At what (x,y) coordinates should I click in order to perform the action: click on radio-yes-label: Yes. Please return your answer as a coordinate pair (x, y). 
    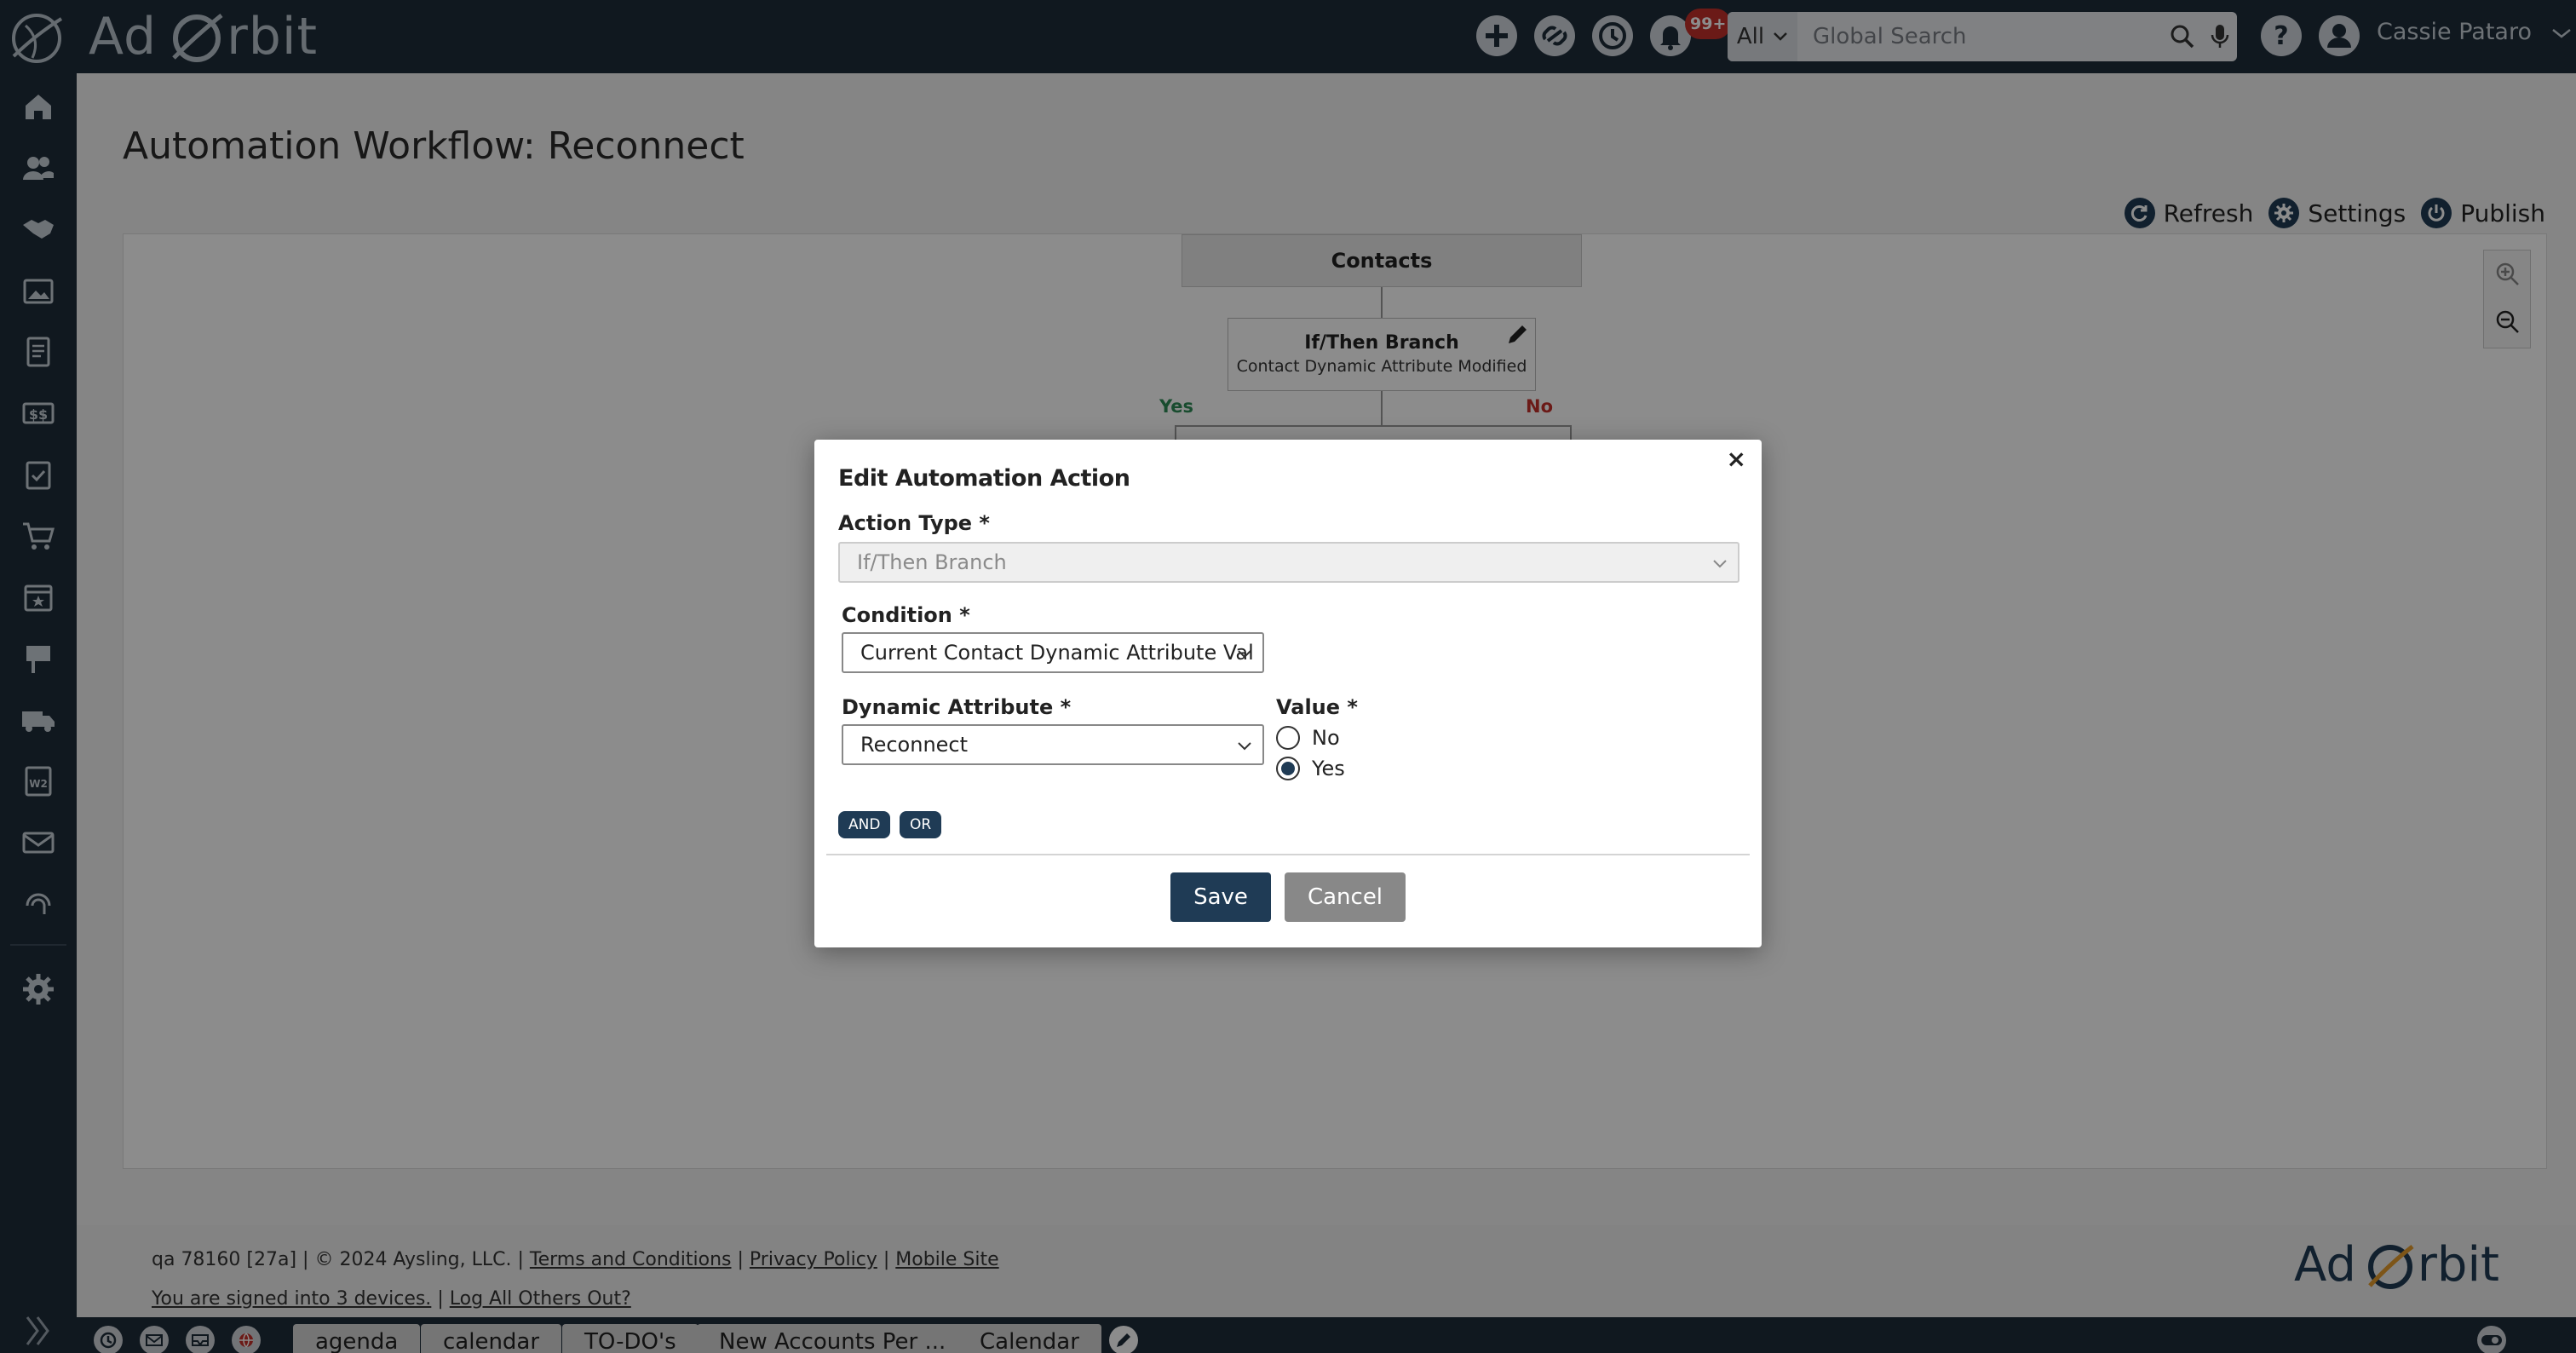
    Looking at the image, I should click on (1329, 768).